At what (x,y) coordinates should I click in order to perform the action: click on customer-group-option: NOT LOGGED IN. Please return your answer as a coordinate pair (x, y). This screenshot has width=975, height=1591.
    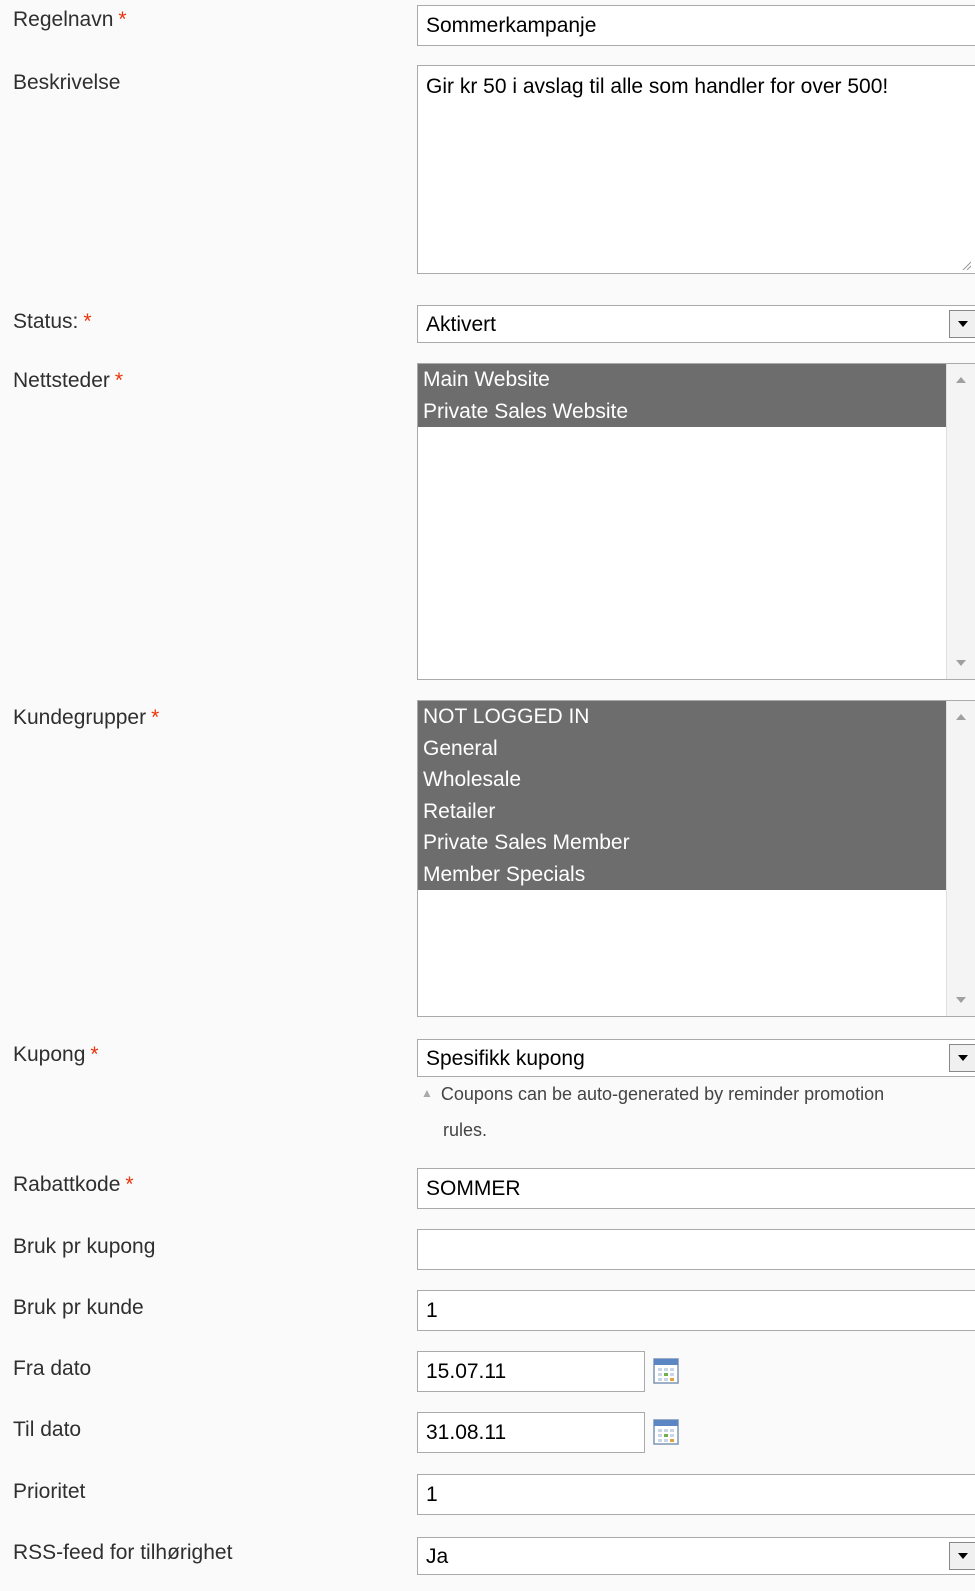
    Looking at the image, I should click on (682, 717).